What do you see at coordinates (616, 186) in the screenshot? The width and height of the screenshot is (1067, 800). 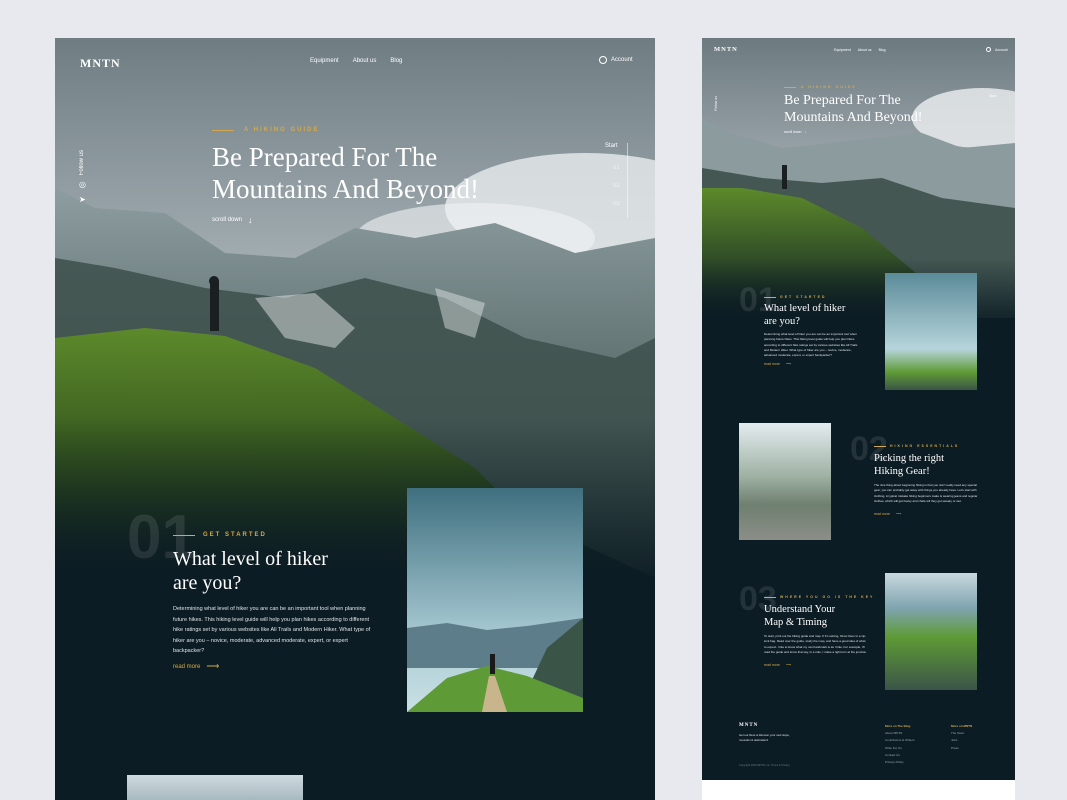 I see `slider-item: 02` at bounding box center [616, 186].